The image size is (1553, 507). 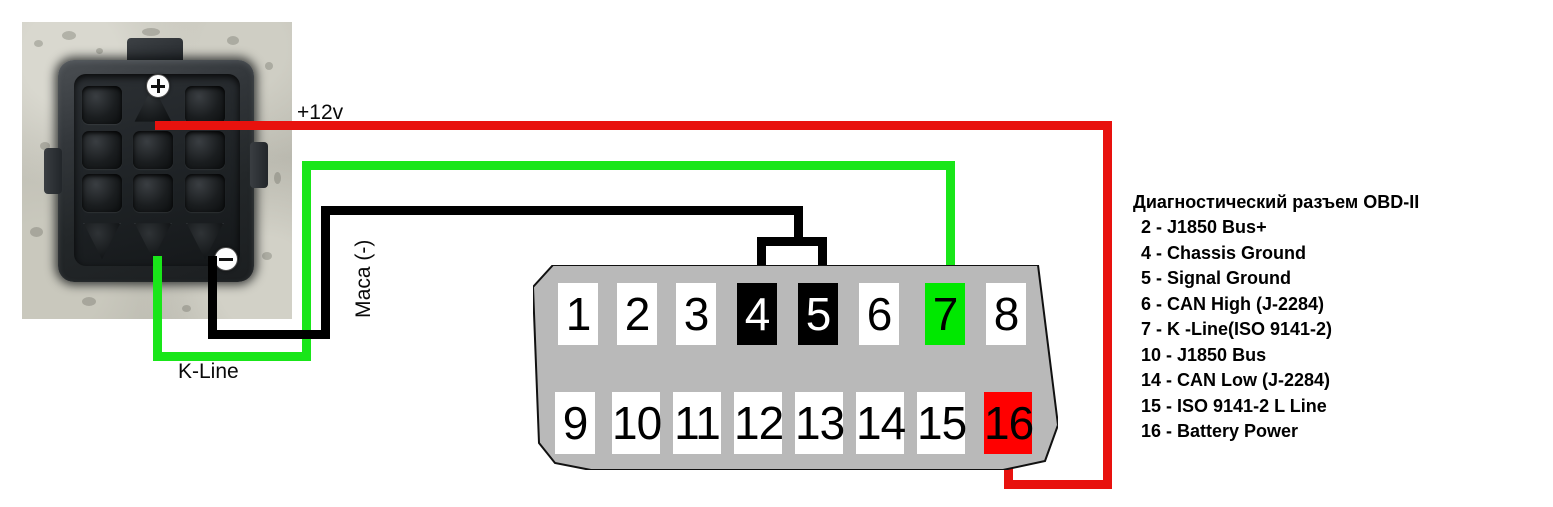 What do you see at coordinates (1236, 380) in the screenshot?
I see `legend-item-pin14: 14 - CAN Low (J-2284)` at bounding box center [1236, 380].